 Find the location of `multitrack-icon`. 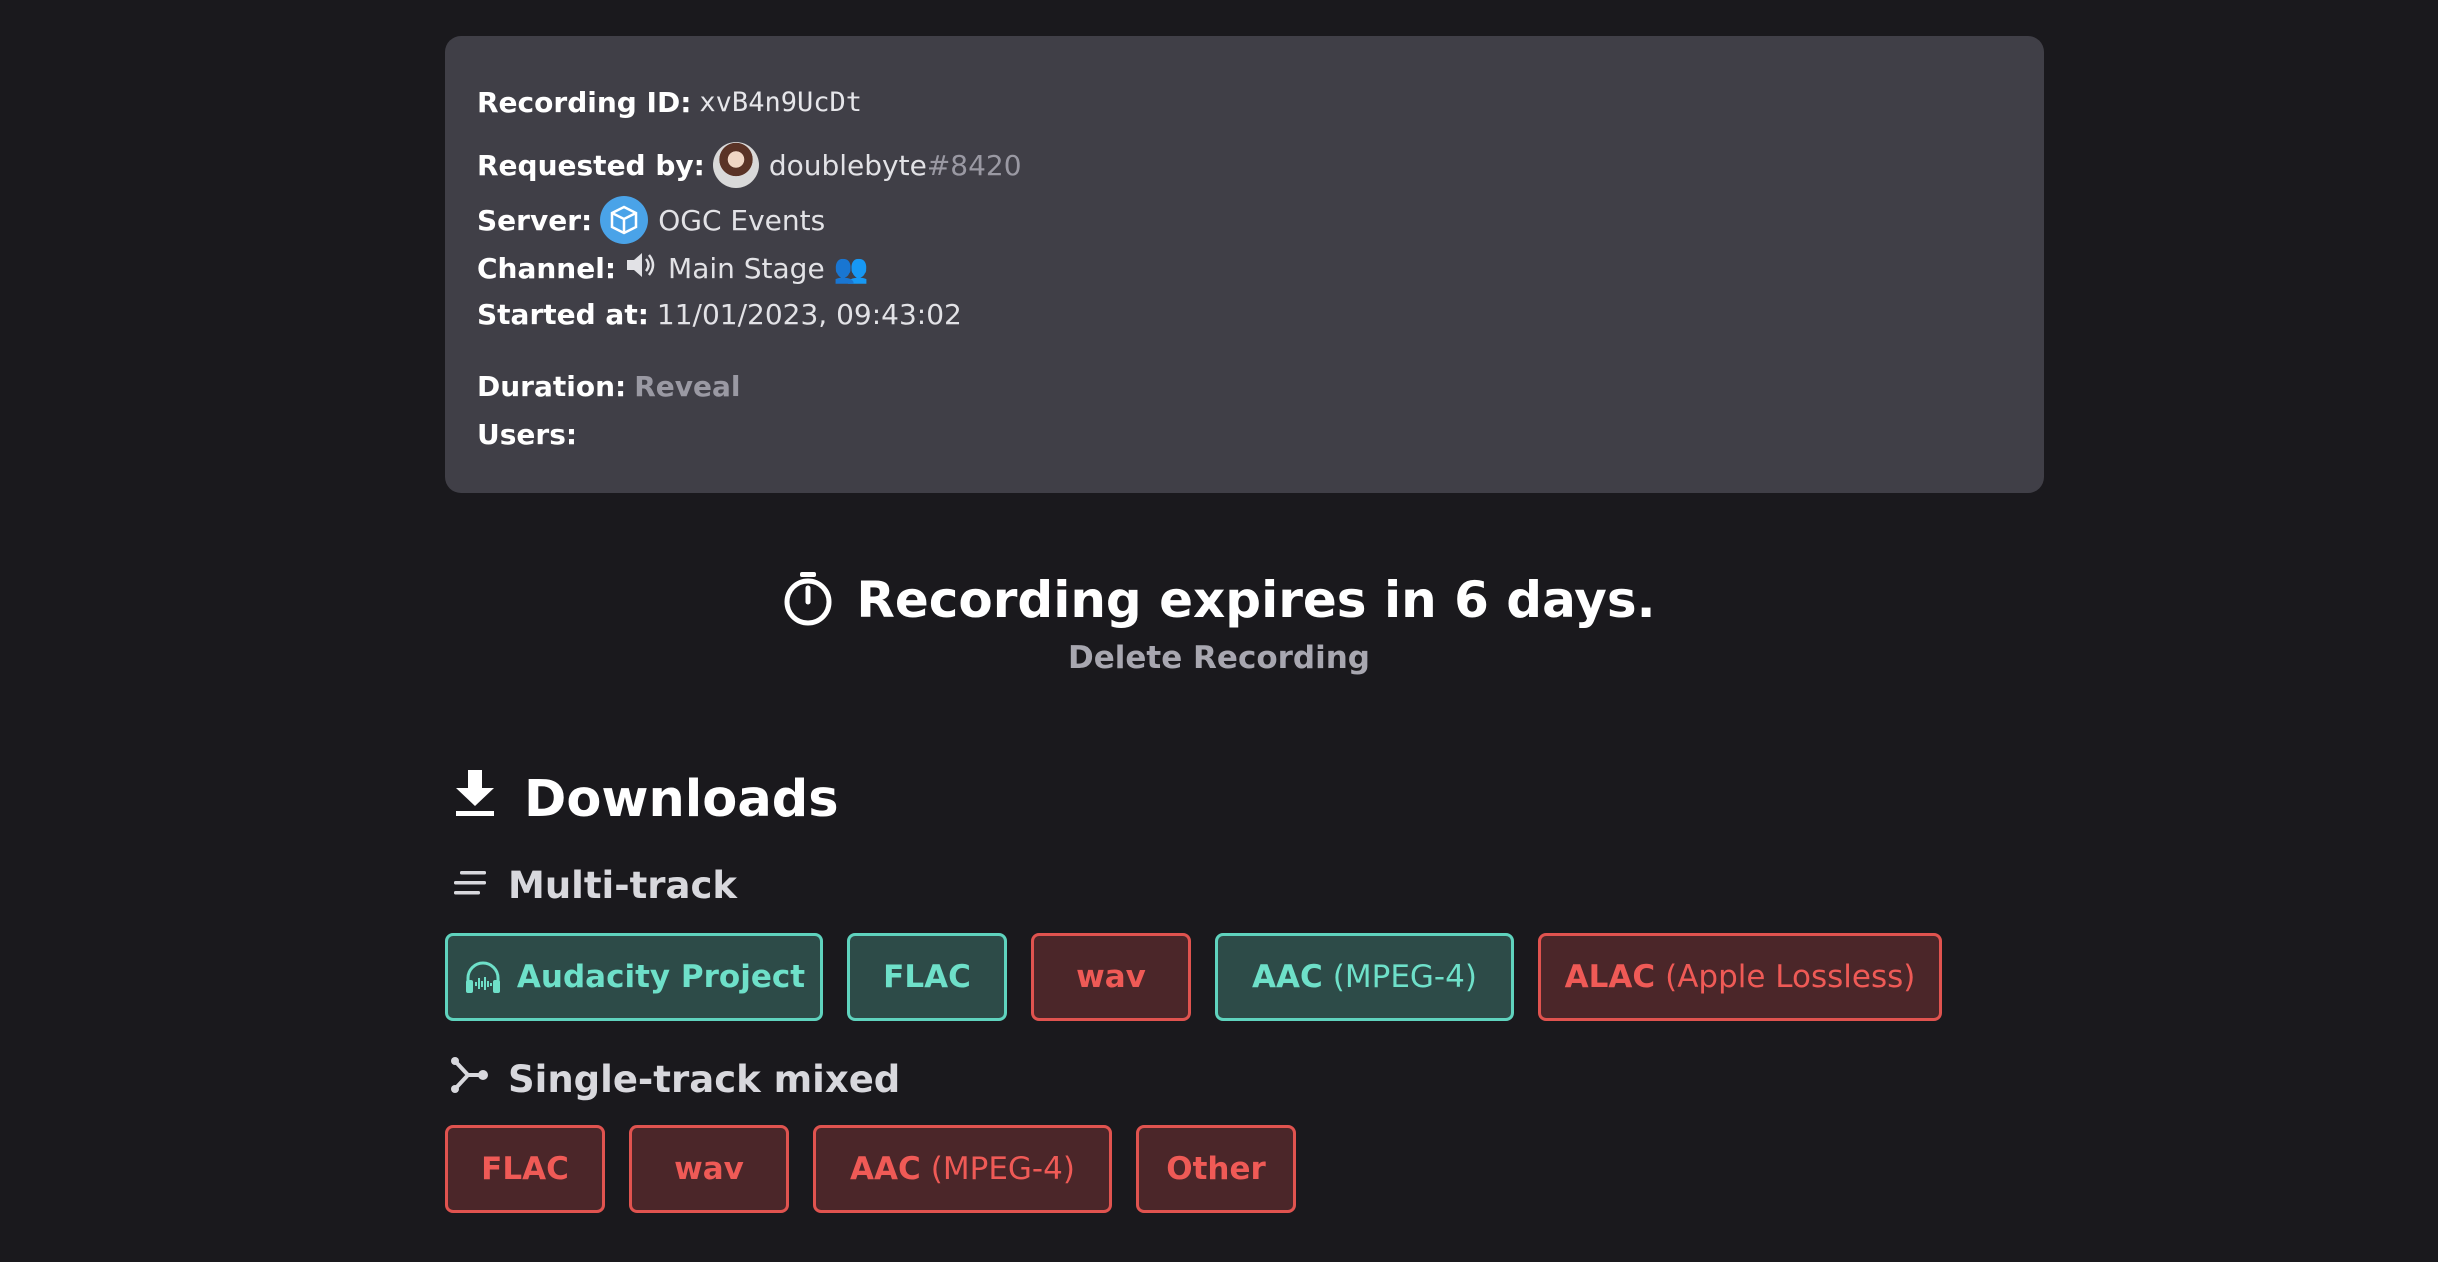

multitrack-icon is located at coordinates (470, 885).